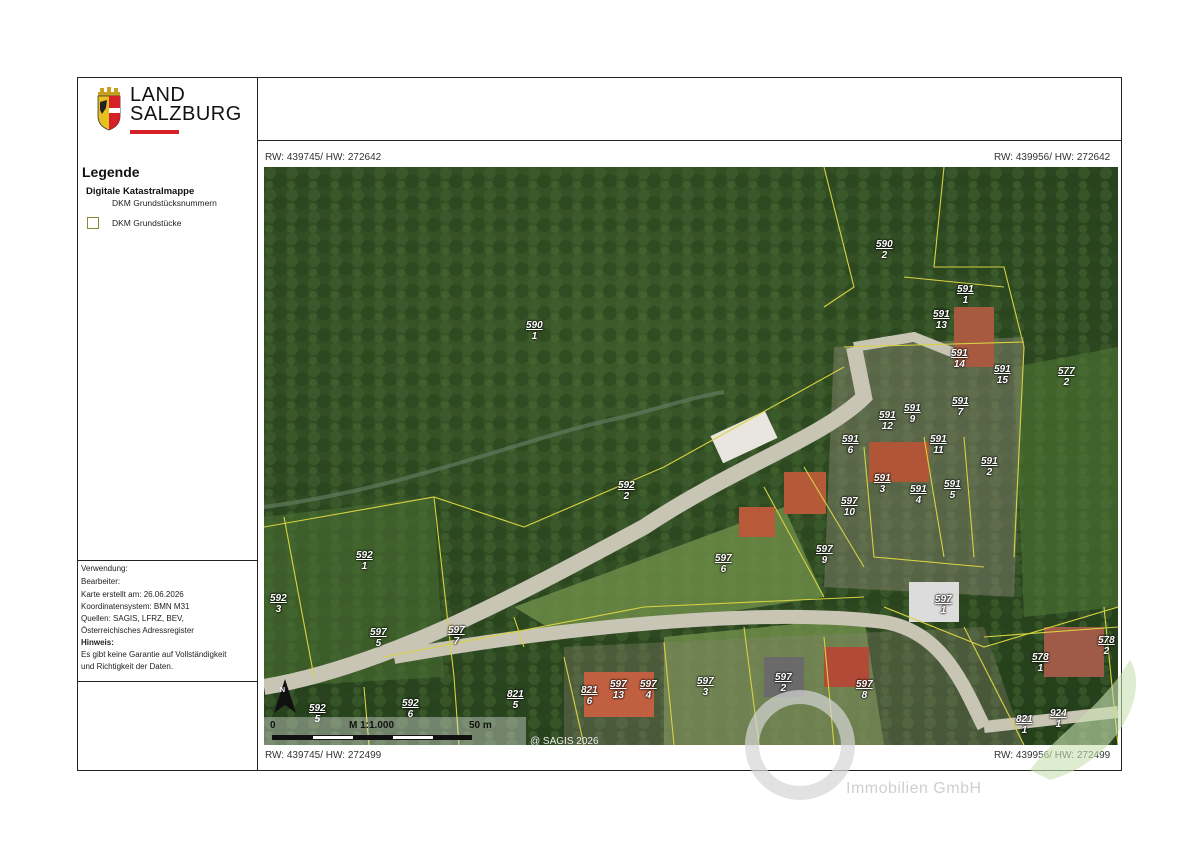 This screenshot has height=849, width=1200. Describe the element at coordinates (705, 687) in the screenshot. I see `parcel-label: 597 3` at that location.